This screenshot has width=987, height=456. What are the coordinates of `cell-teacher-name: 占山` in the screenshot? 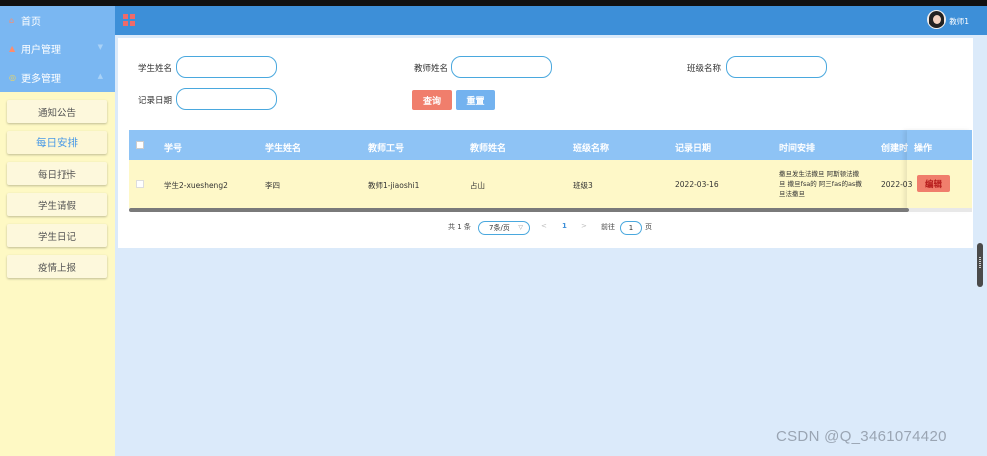 It's located at (477, 185).